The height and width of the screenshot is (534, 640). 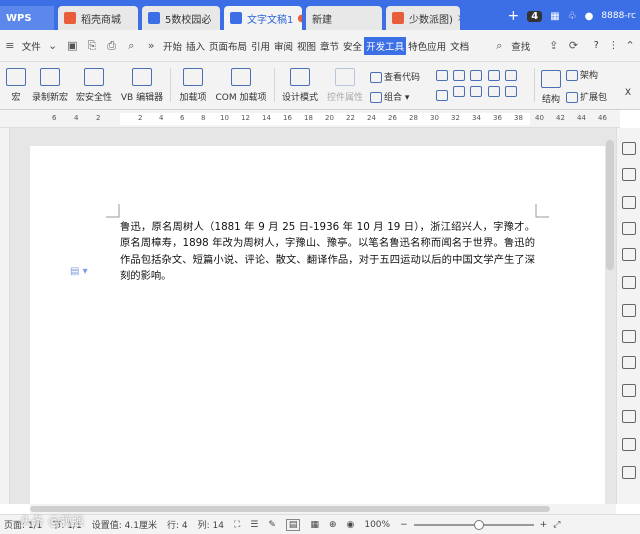 What do you see at coordinates (112, 46) in the screenshot?
I see `print-icon: ⎙` at bounding box center [112, 46].